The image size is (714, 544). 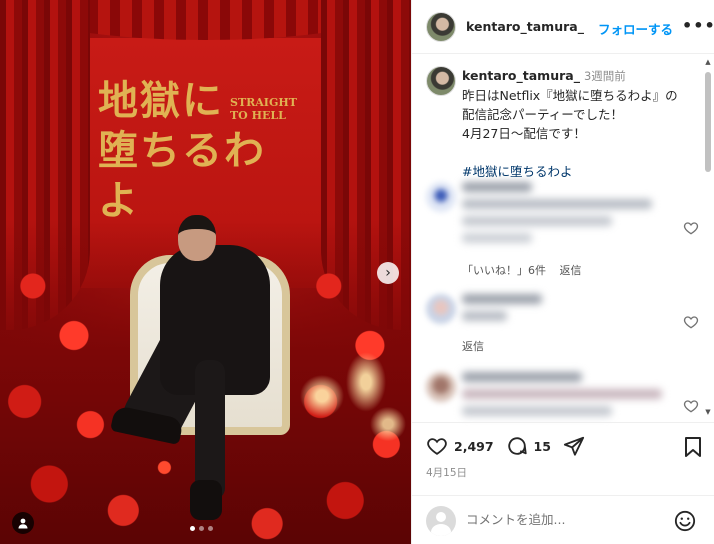 I want to click on comment-icon, so click(x=517, y=446).